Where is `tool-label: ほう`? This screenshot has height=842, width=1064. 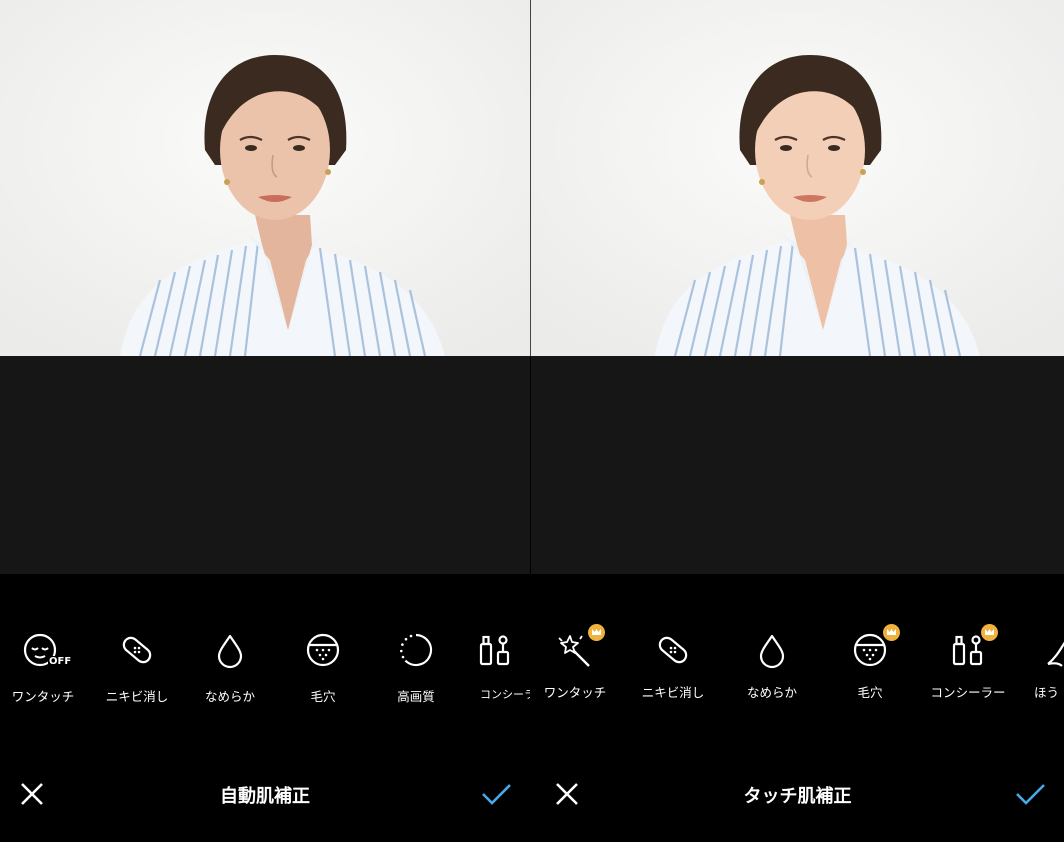
tool-label: ほう is located at coordinates (1047, 692).